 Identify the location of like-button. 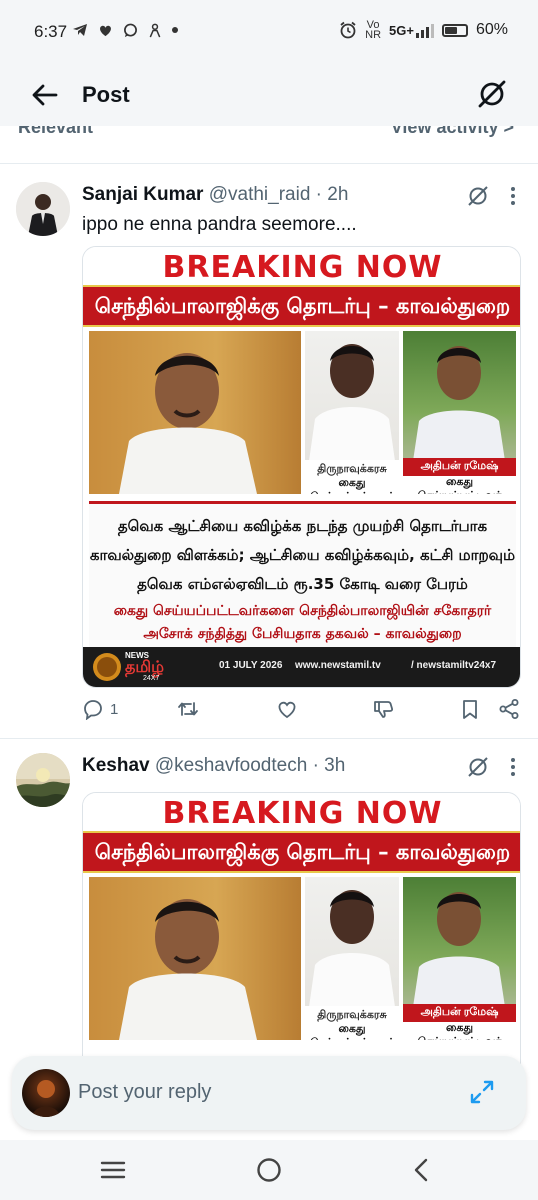
(287, 709).